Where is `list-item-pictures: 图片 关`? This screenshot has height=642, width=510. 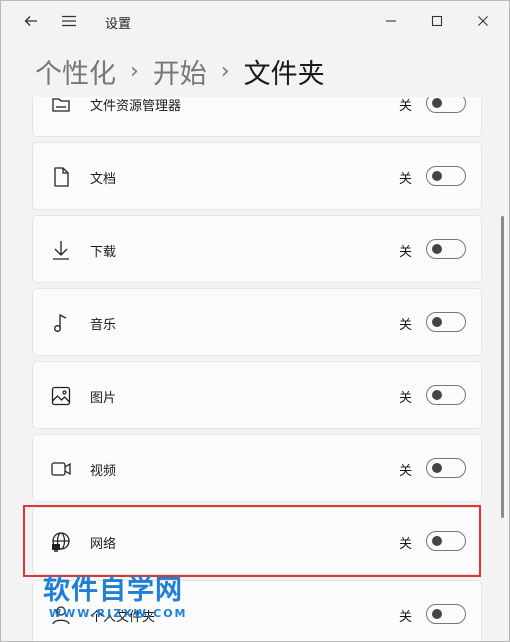 list-item-pictures: 图片 关 is located at coordinates (257, 395).